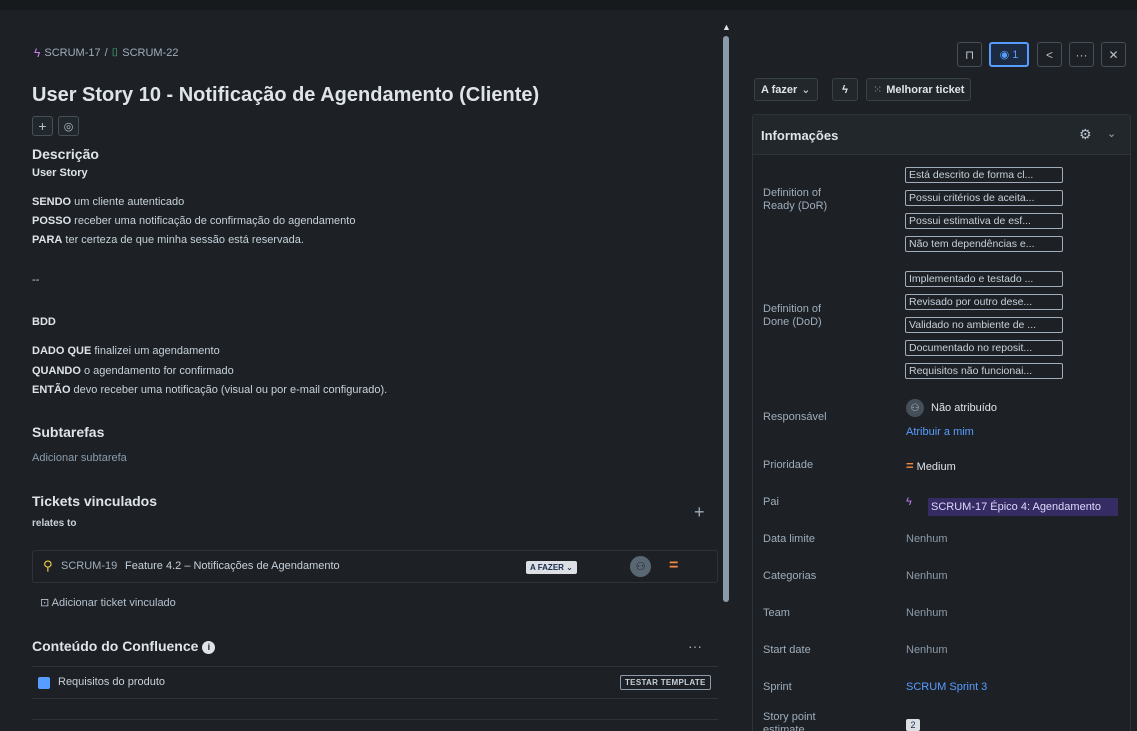 The width and height of the screenshot is (1137, 731). Describe the element at coordinates (111, 682) in the screenshot. I see `confluence-page-label: Requisitos do produto` at that location.